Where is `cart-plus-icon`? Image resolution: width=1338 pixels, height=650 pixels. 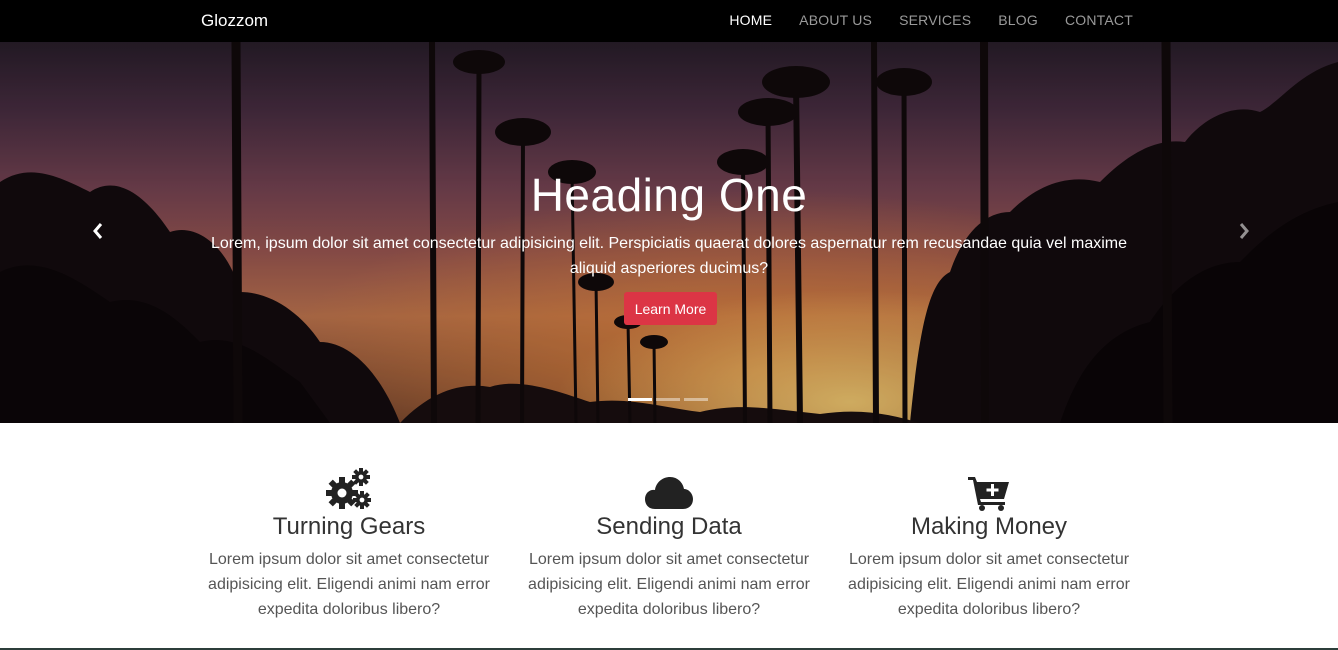 cart-plus-icon is located at coordinates (989, 488).